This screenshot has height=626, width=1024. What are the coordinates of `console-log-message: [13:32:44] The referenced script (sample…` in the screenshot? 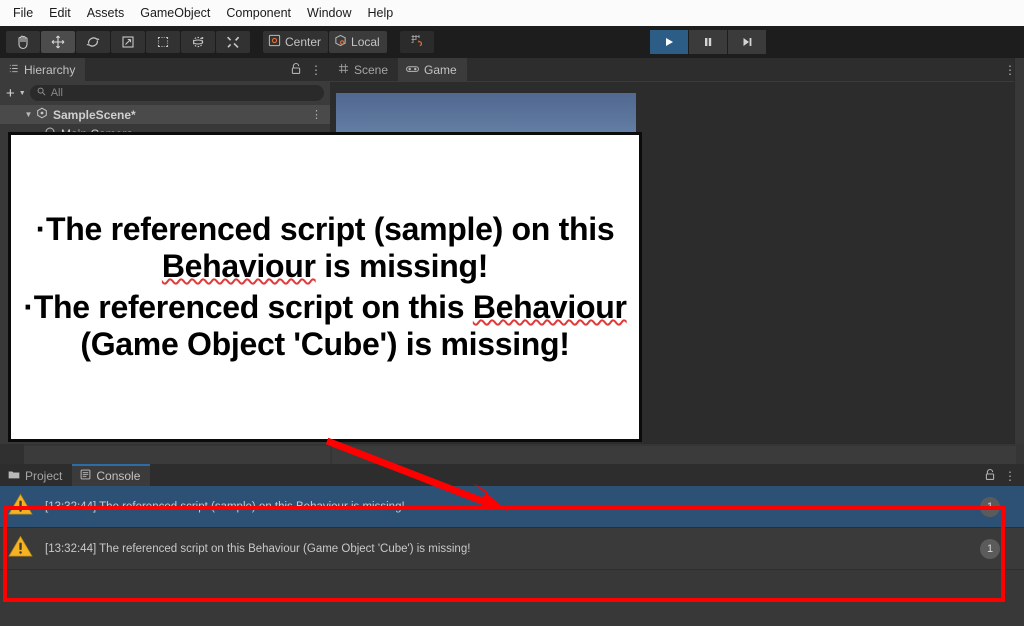 It's located at (225, 506).